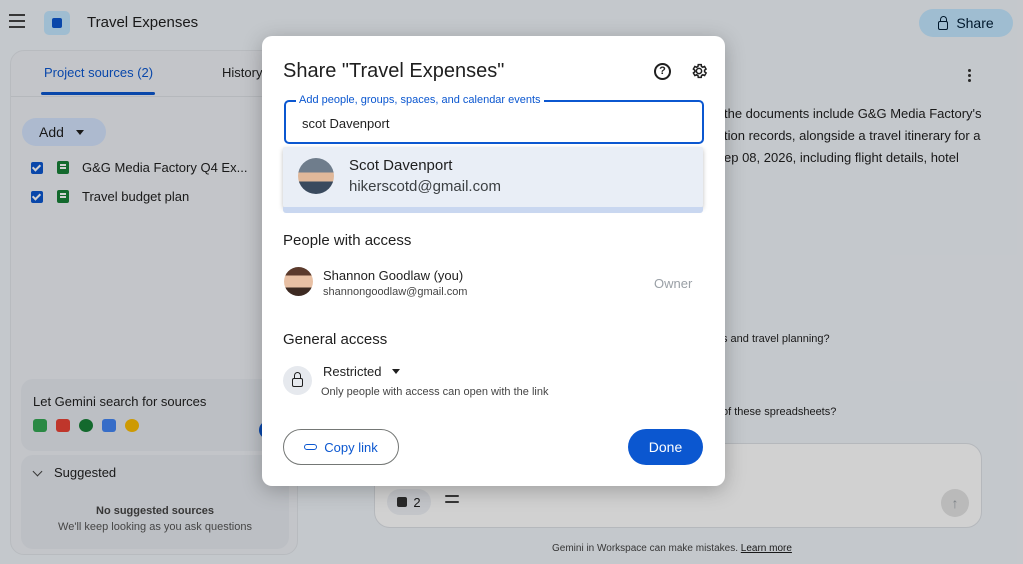 This screenshot has width=1023, height=564. Describe the element at coordinates (352, 371) in the screenshot. I see `access-level-label: Restricted` at that location.